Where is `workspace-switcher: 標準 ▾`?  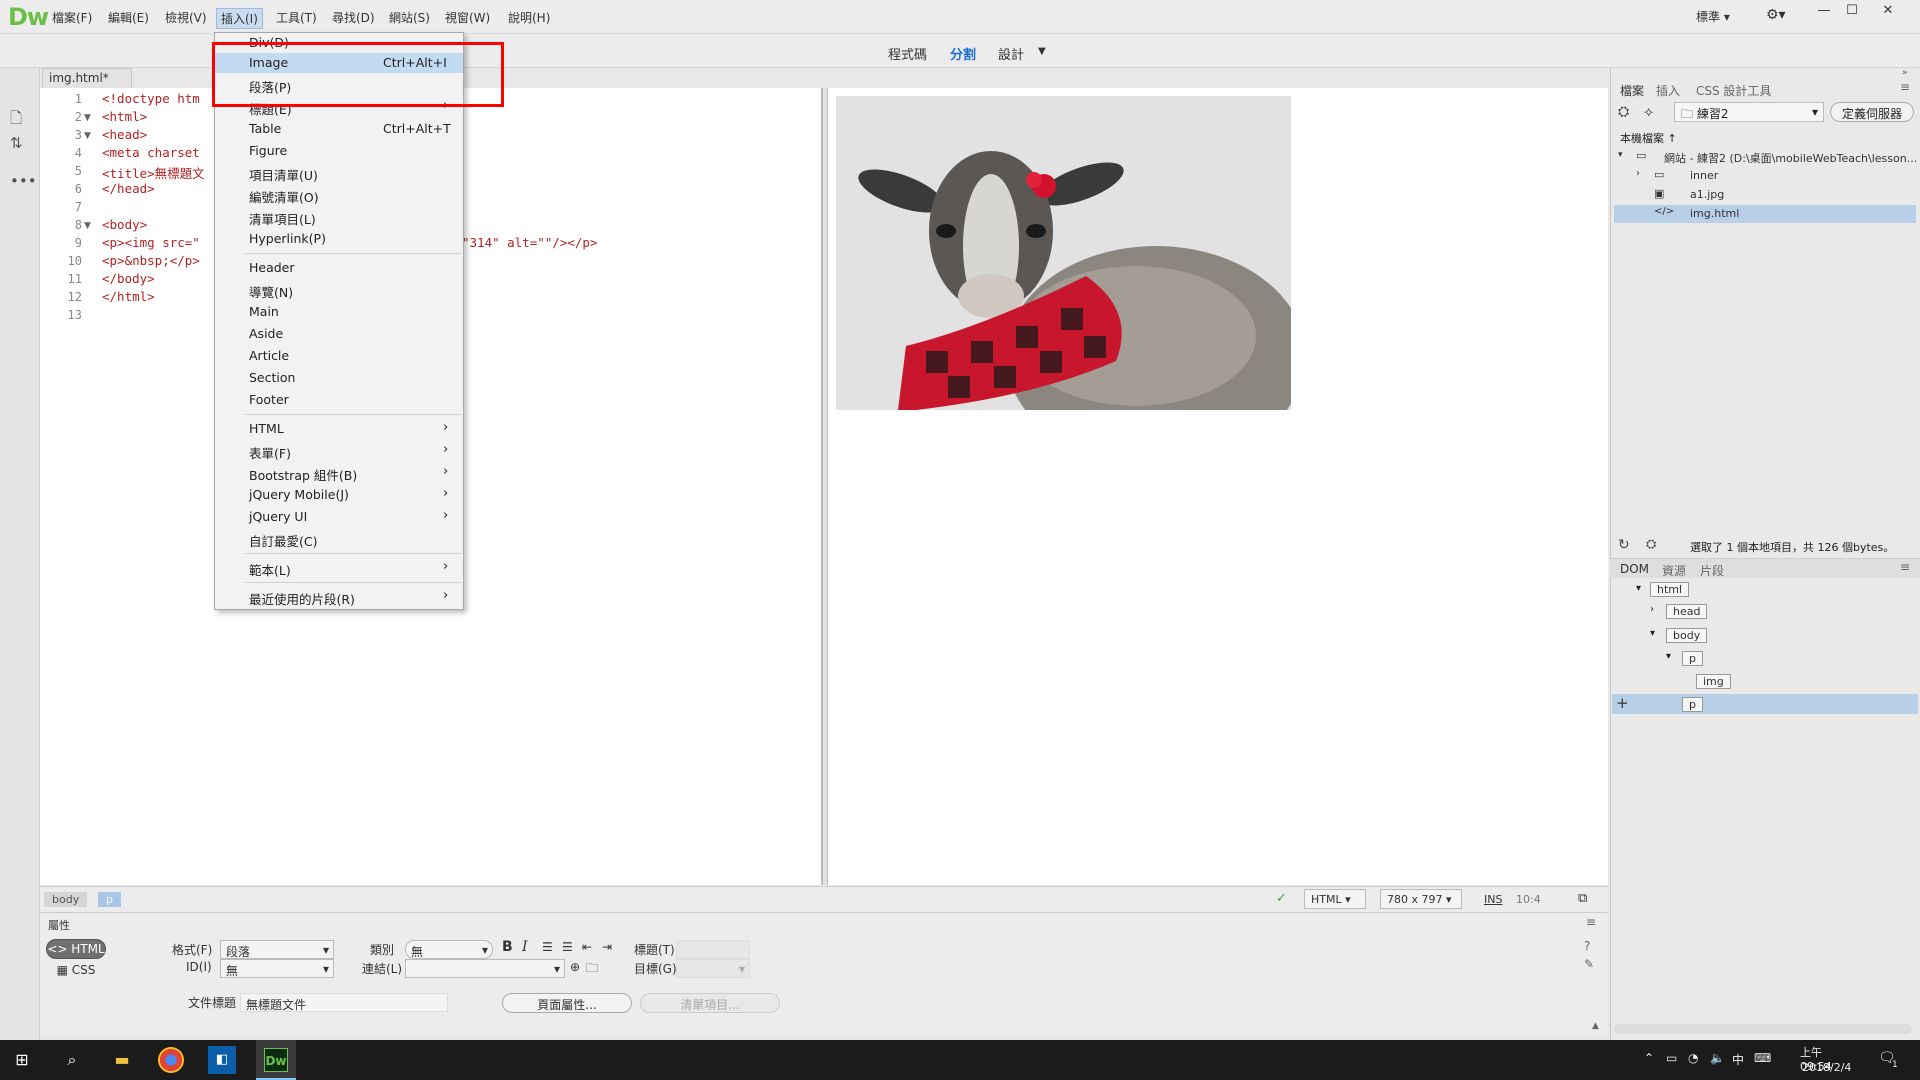 workspace-switcher: 標準 ▾ is located at coordinates (1713, 16).